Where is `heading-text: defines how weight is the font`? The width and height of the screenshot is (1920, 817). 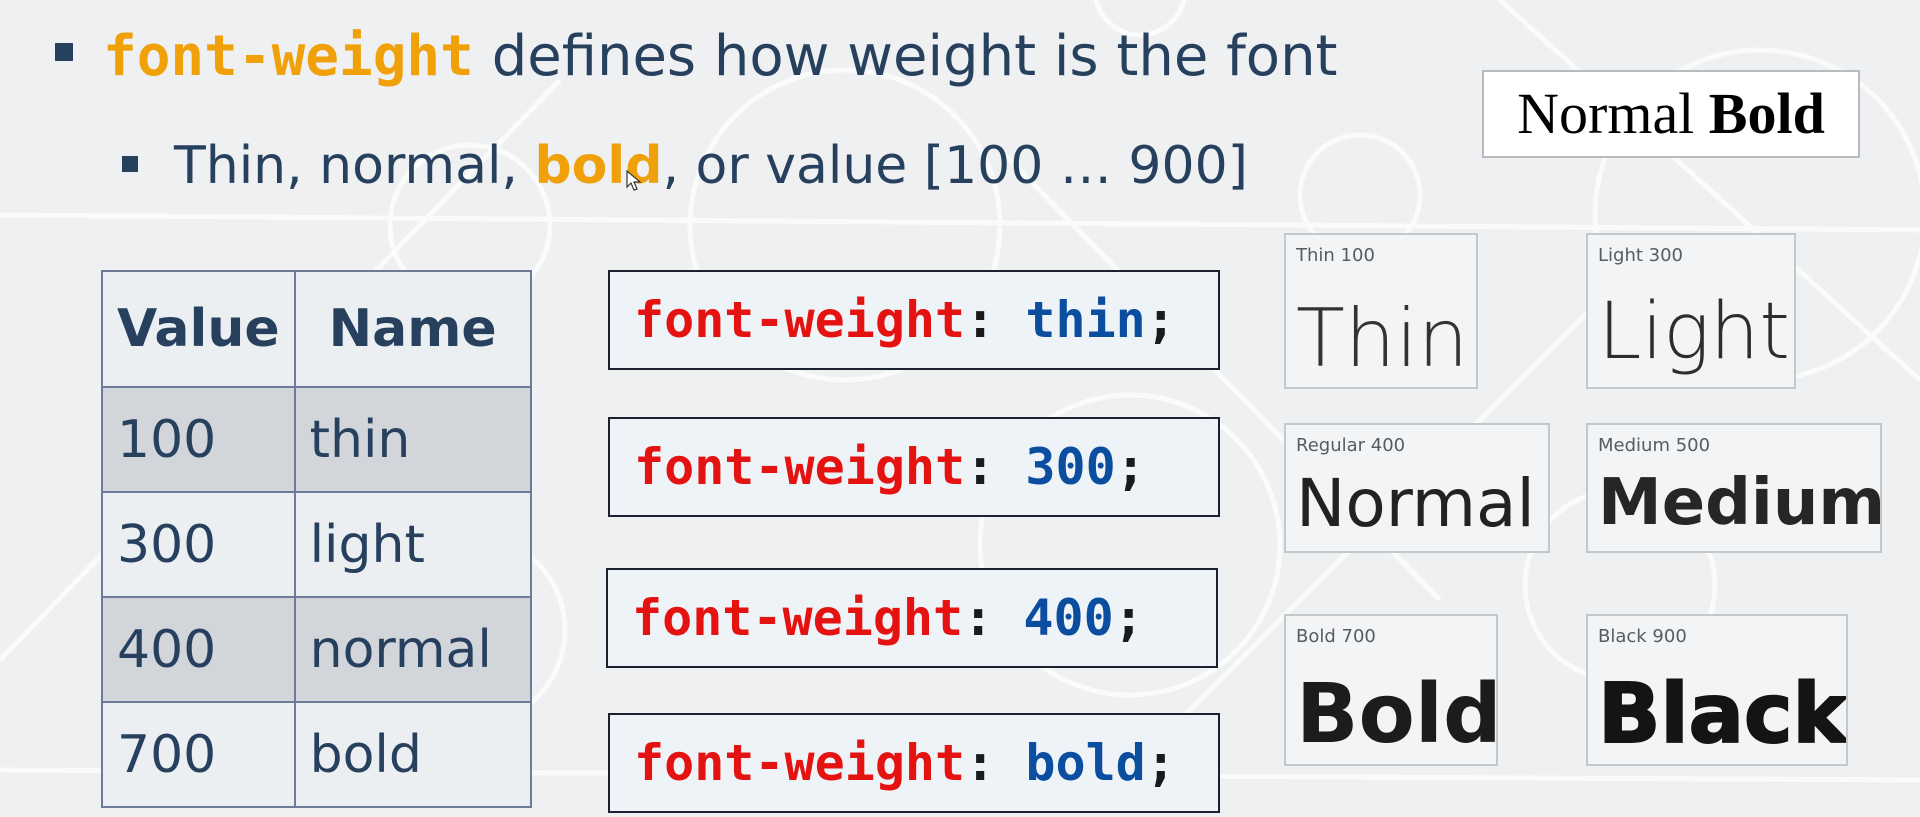 heading-text: defines how weight is the font is located at coordinates (914, 56).